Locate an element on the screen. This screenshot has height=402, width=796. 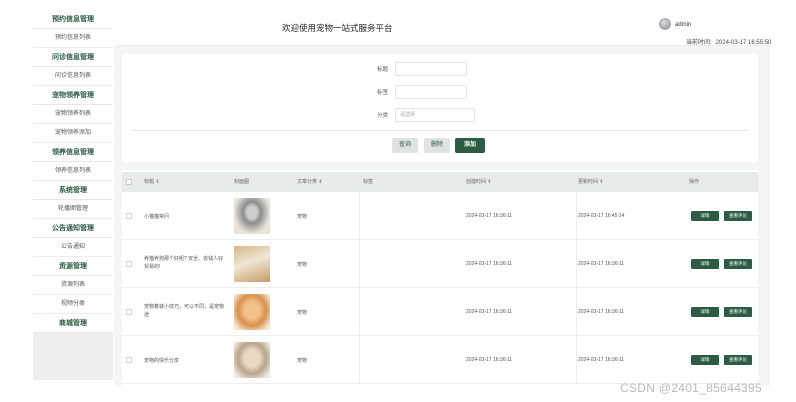
delete-button: 删除 is located at coordinates (437, 145).